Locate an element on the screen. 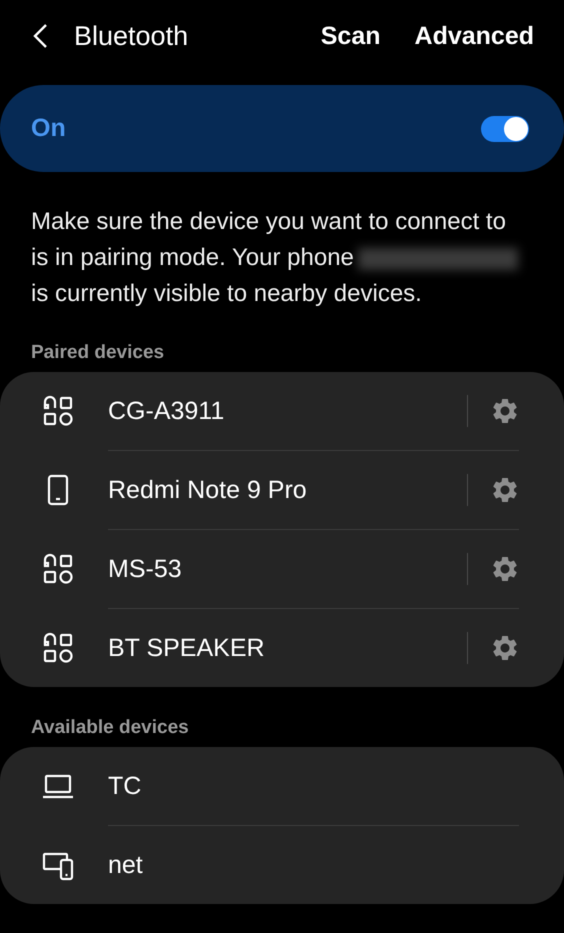  device-name: net is located at coordinates (314, 865).